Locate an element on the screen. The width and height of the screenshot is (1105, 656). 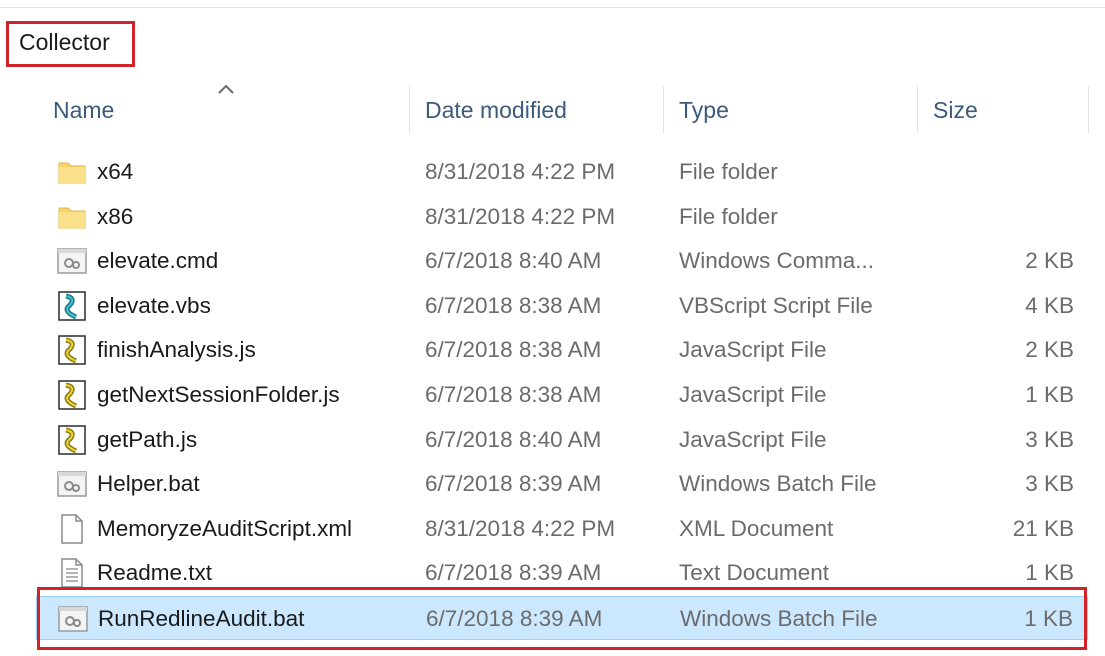
file-type: XML Document is located at coordinates (756, 528).